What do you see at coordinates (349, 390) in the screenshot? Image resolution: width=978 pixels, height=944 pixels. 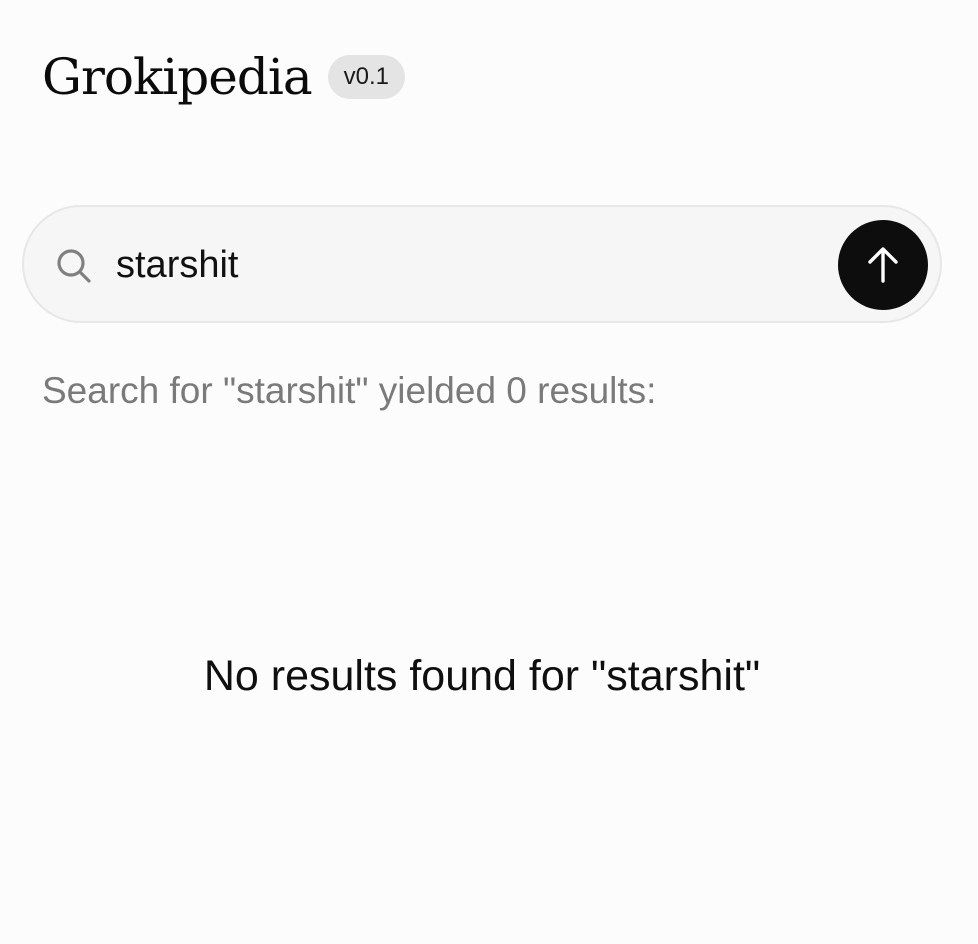 I see `result-summary: Search for "starshit" yielded 0 results:` at bounding box center [349, 390].